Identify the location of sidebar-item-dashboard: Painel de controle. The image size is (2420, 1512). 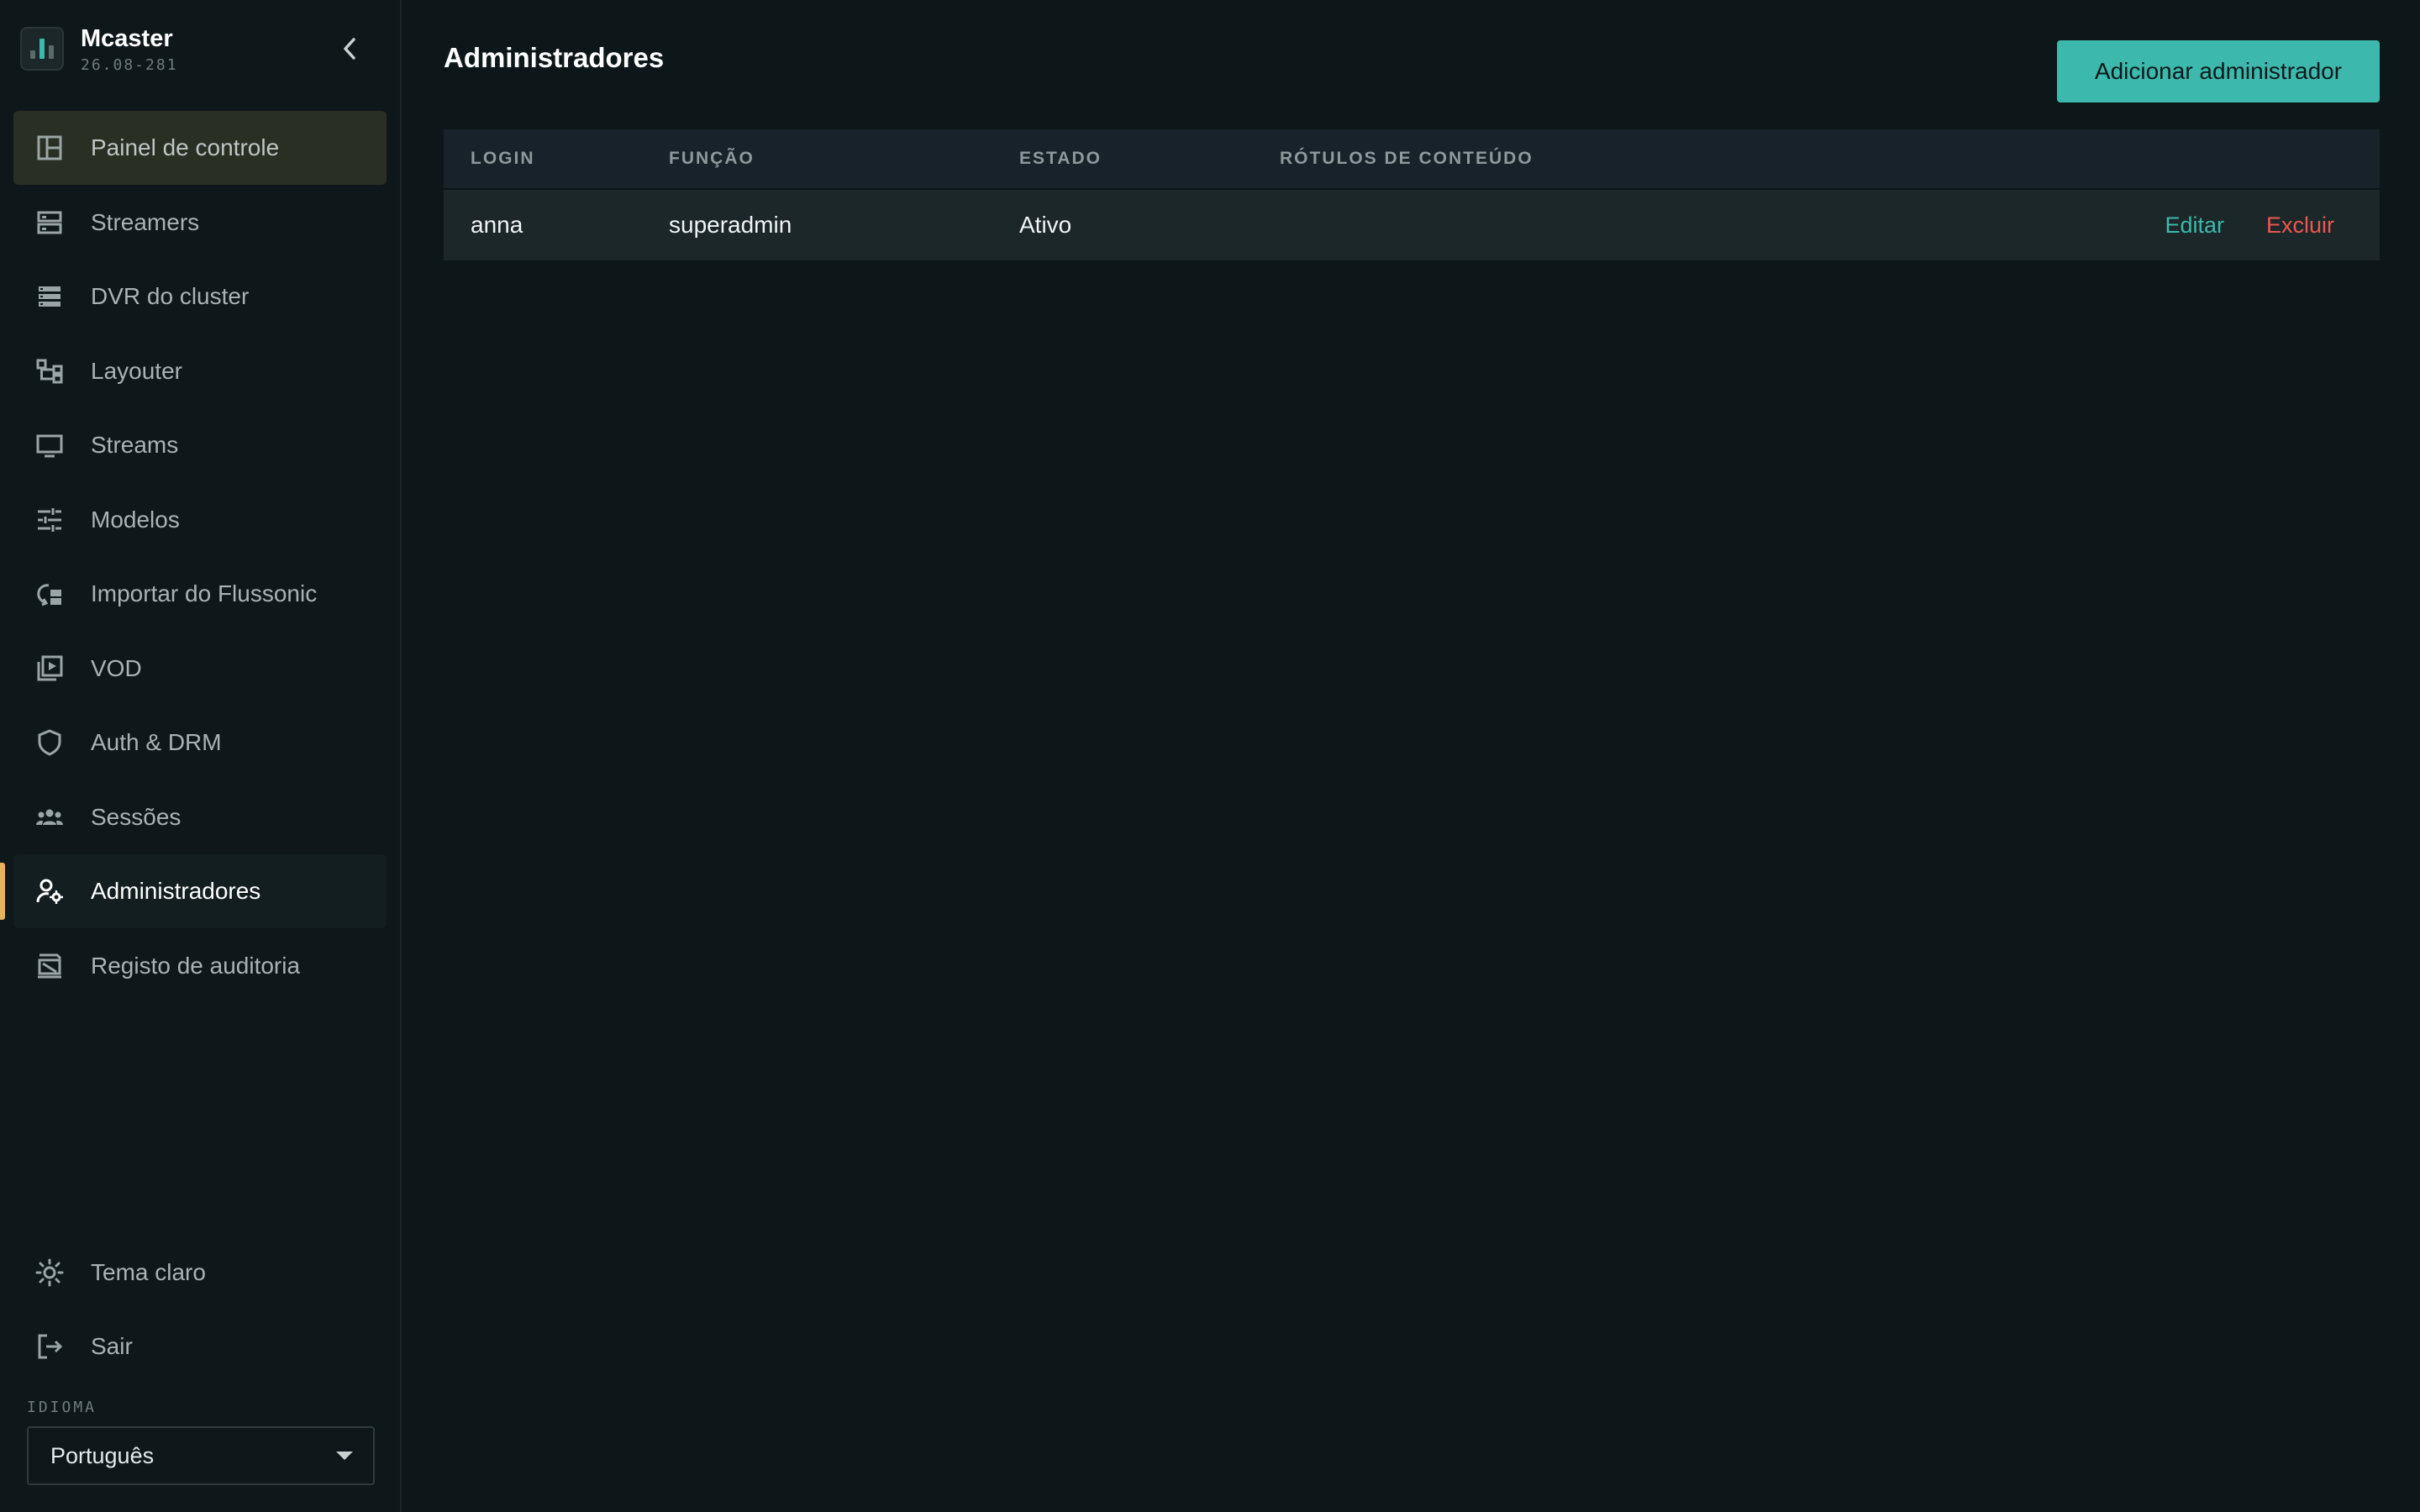
(200, 148).